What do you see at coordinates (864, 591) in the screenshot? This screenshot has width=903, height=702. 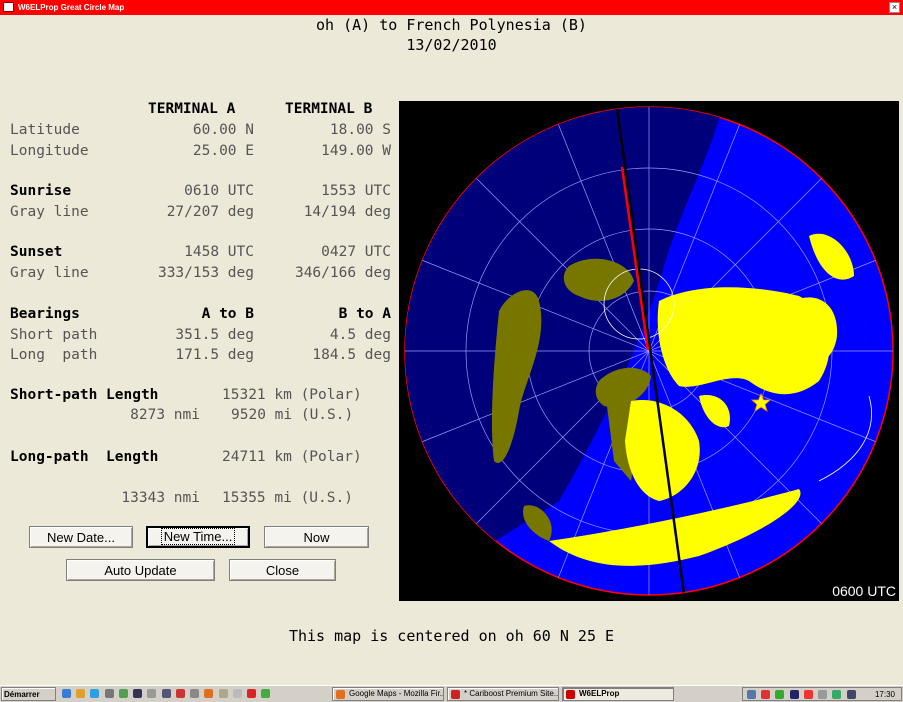 I see `utc-time-label: 0600 UTC` at bounding box center [864, 591].